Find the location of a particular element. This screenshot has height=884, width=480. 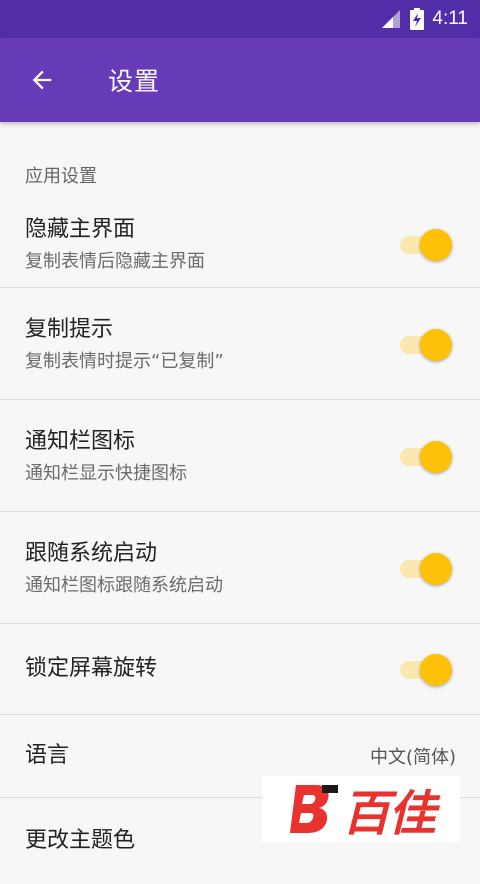

setting-subtitle: 复制表情后隐藏主界面 is located at coordinates (115, 261).